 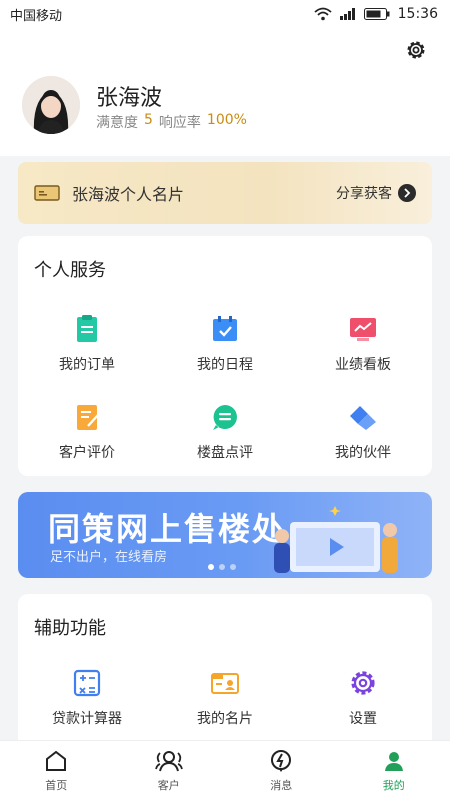 What do you see at coordinates (281, 760) in the screenshot?
I see `message-icon` at bounding box center [281, 760].